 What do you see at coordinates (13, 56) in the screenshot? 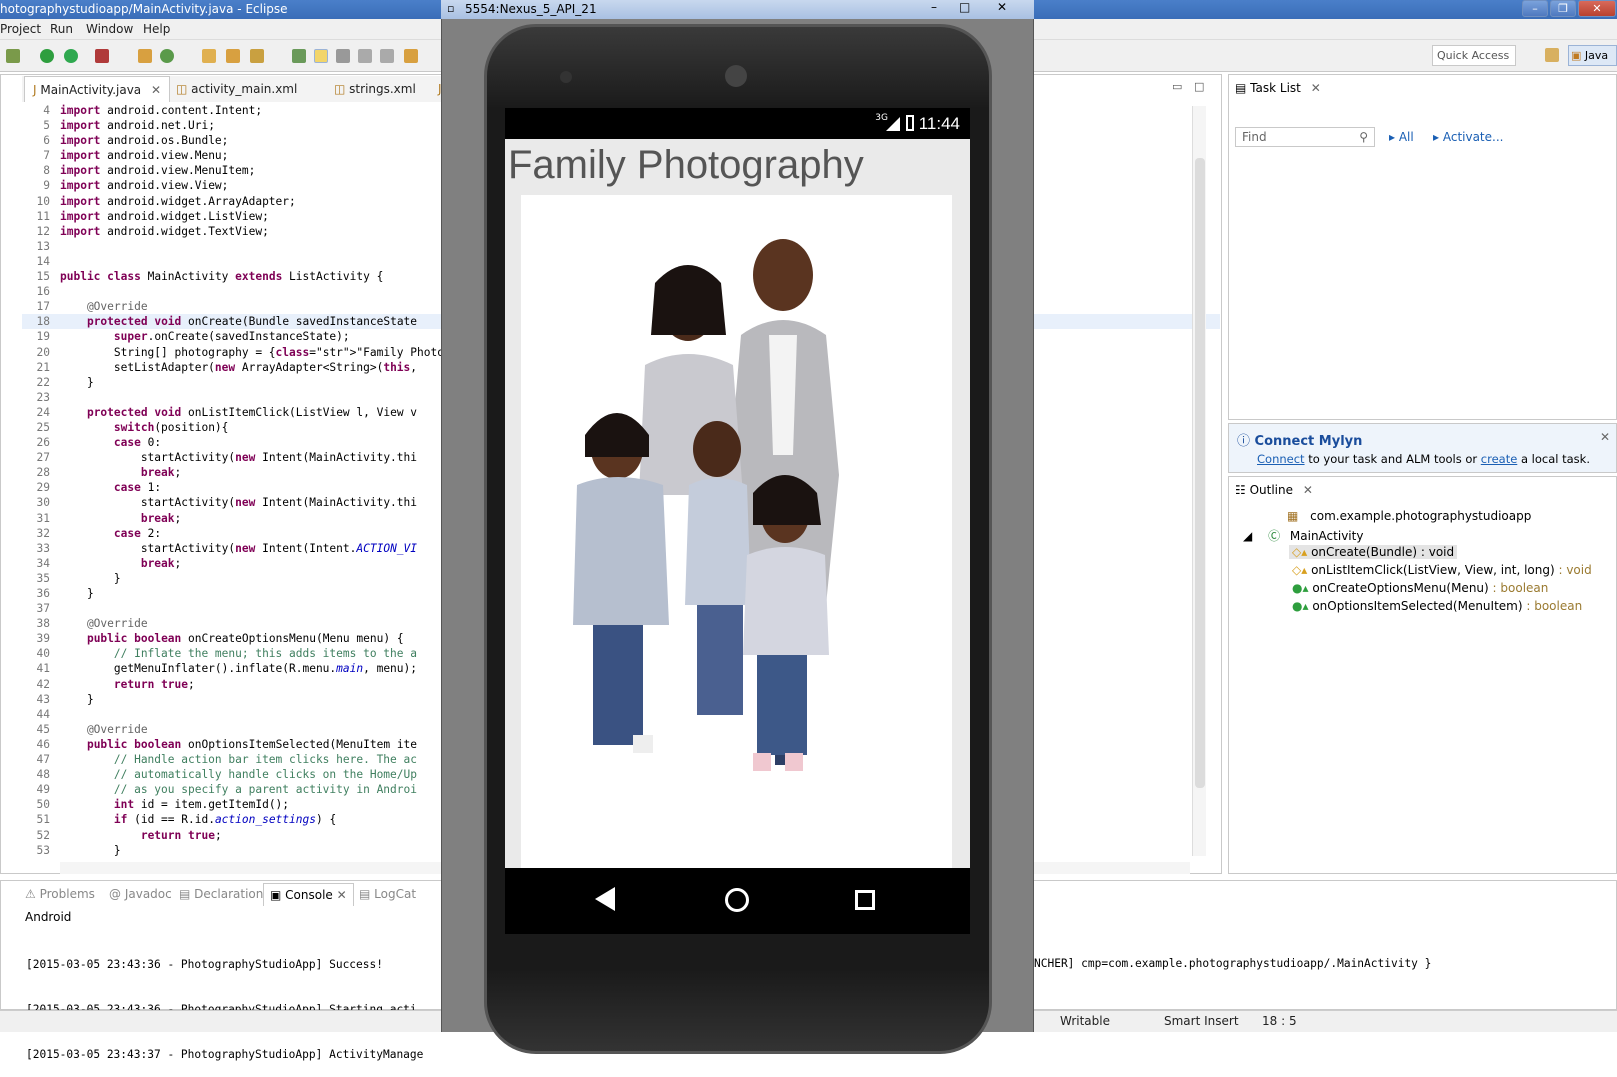
I see `settings-icon` at bounding box center [13, 56].